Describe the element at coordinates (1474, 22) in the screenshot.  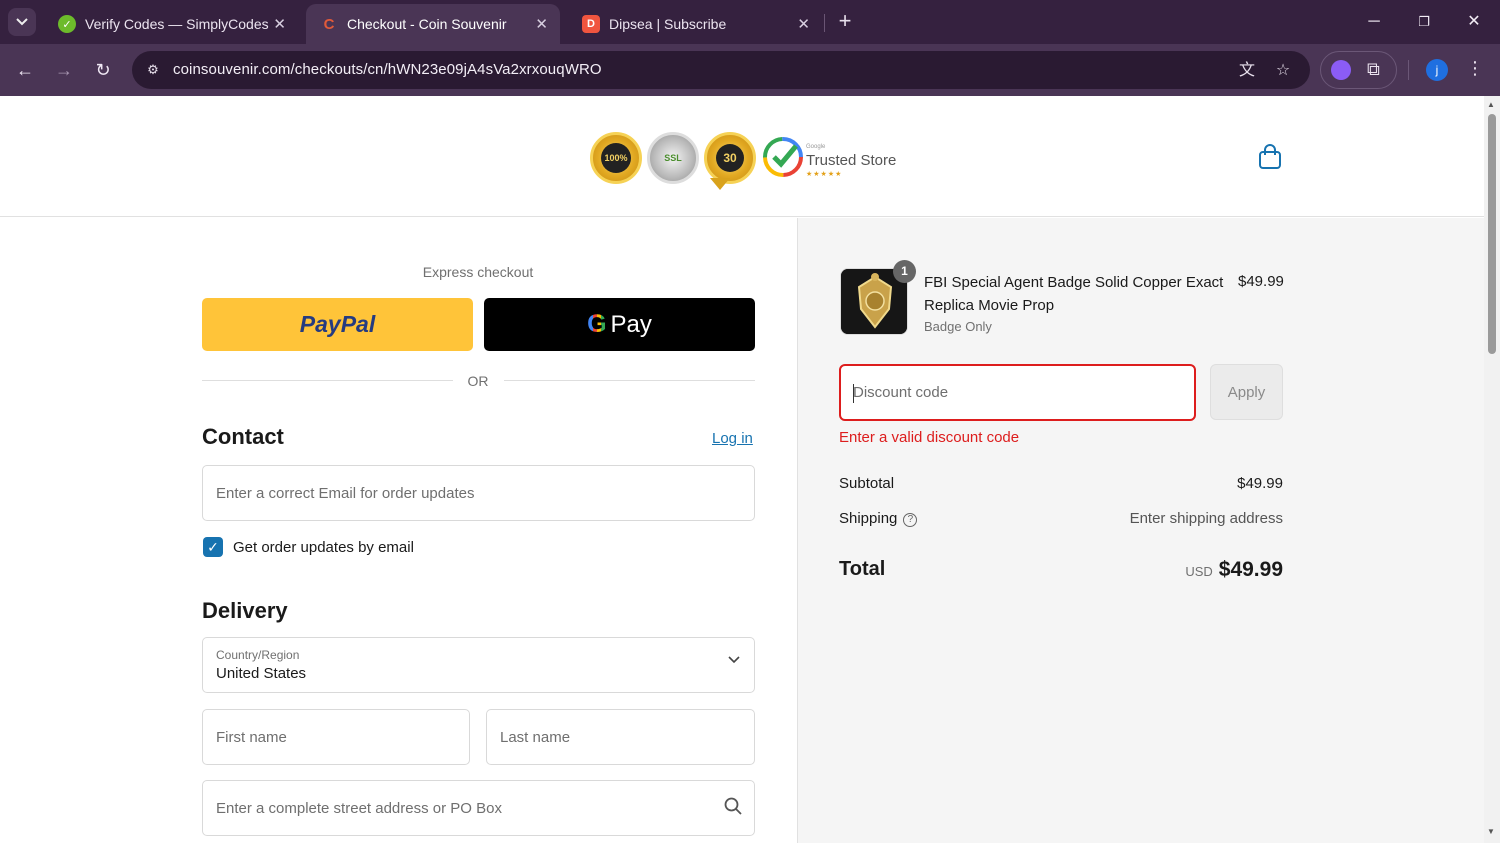
I see `window-close-icon: ✕` at that location.